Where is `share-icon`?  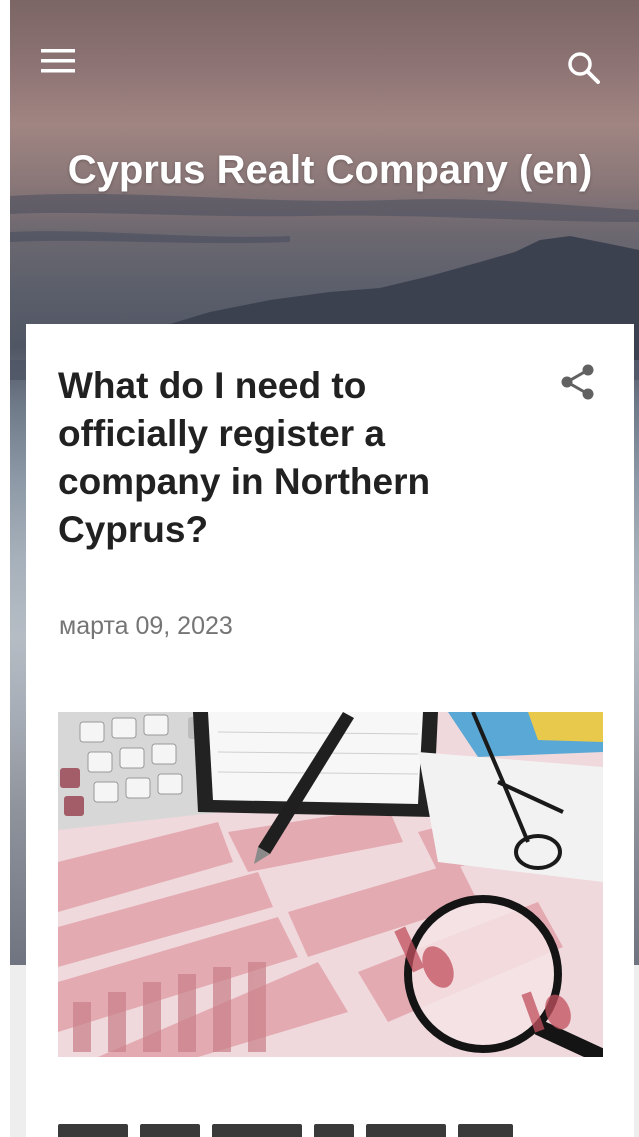
share-icon is located at coordinates (577, 382).